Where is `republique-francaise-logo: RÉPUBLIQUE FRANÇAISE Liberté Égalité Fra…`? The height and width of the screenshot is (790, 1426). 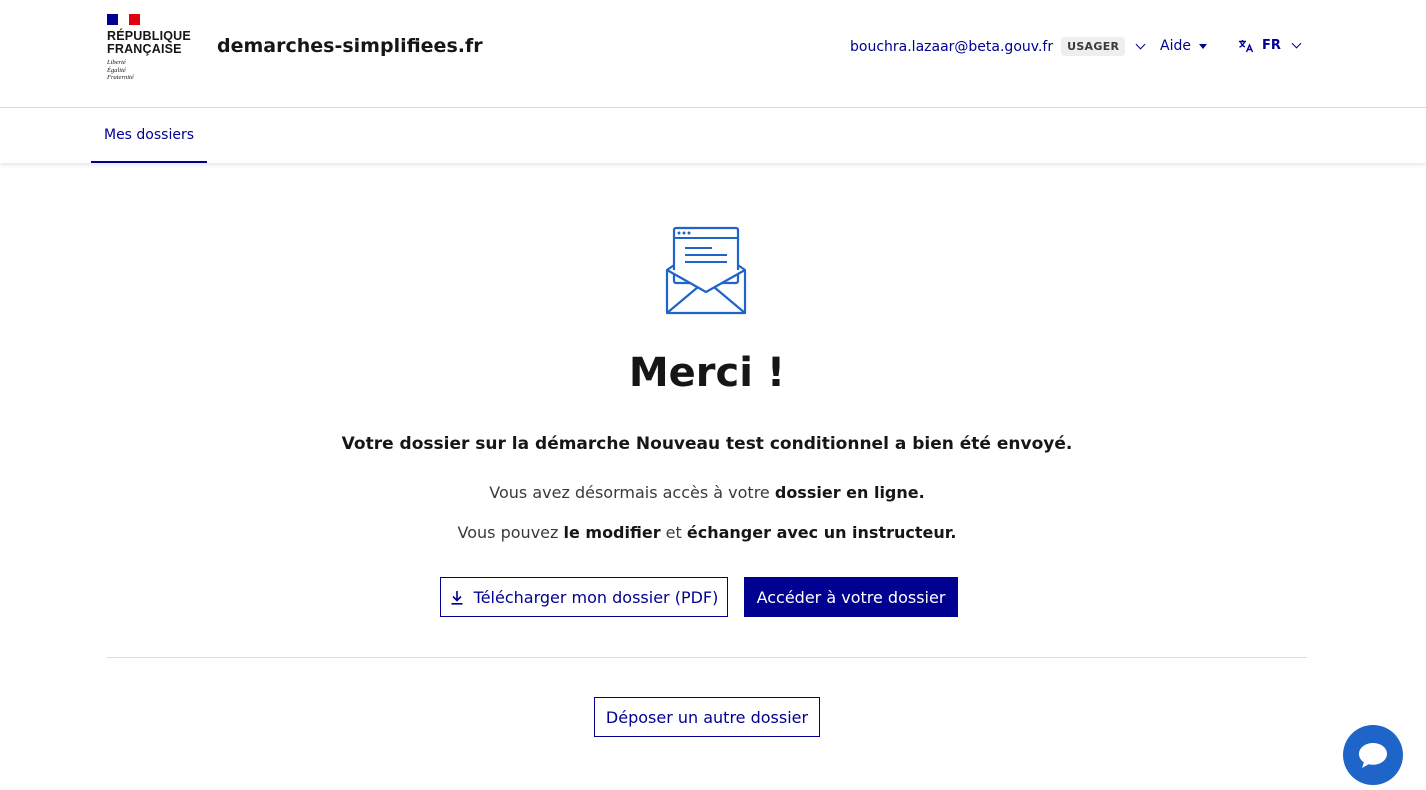
republique-francaise-logo: RÉPUBLIQUE FRANÇAISE Liberté Égalité Fra… is located at coordinates (152, 50).